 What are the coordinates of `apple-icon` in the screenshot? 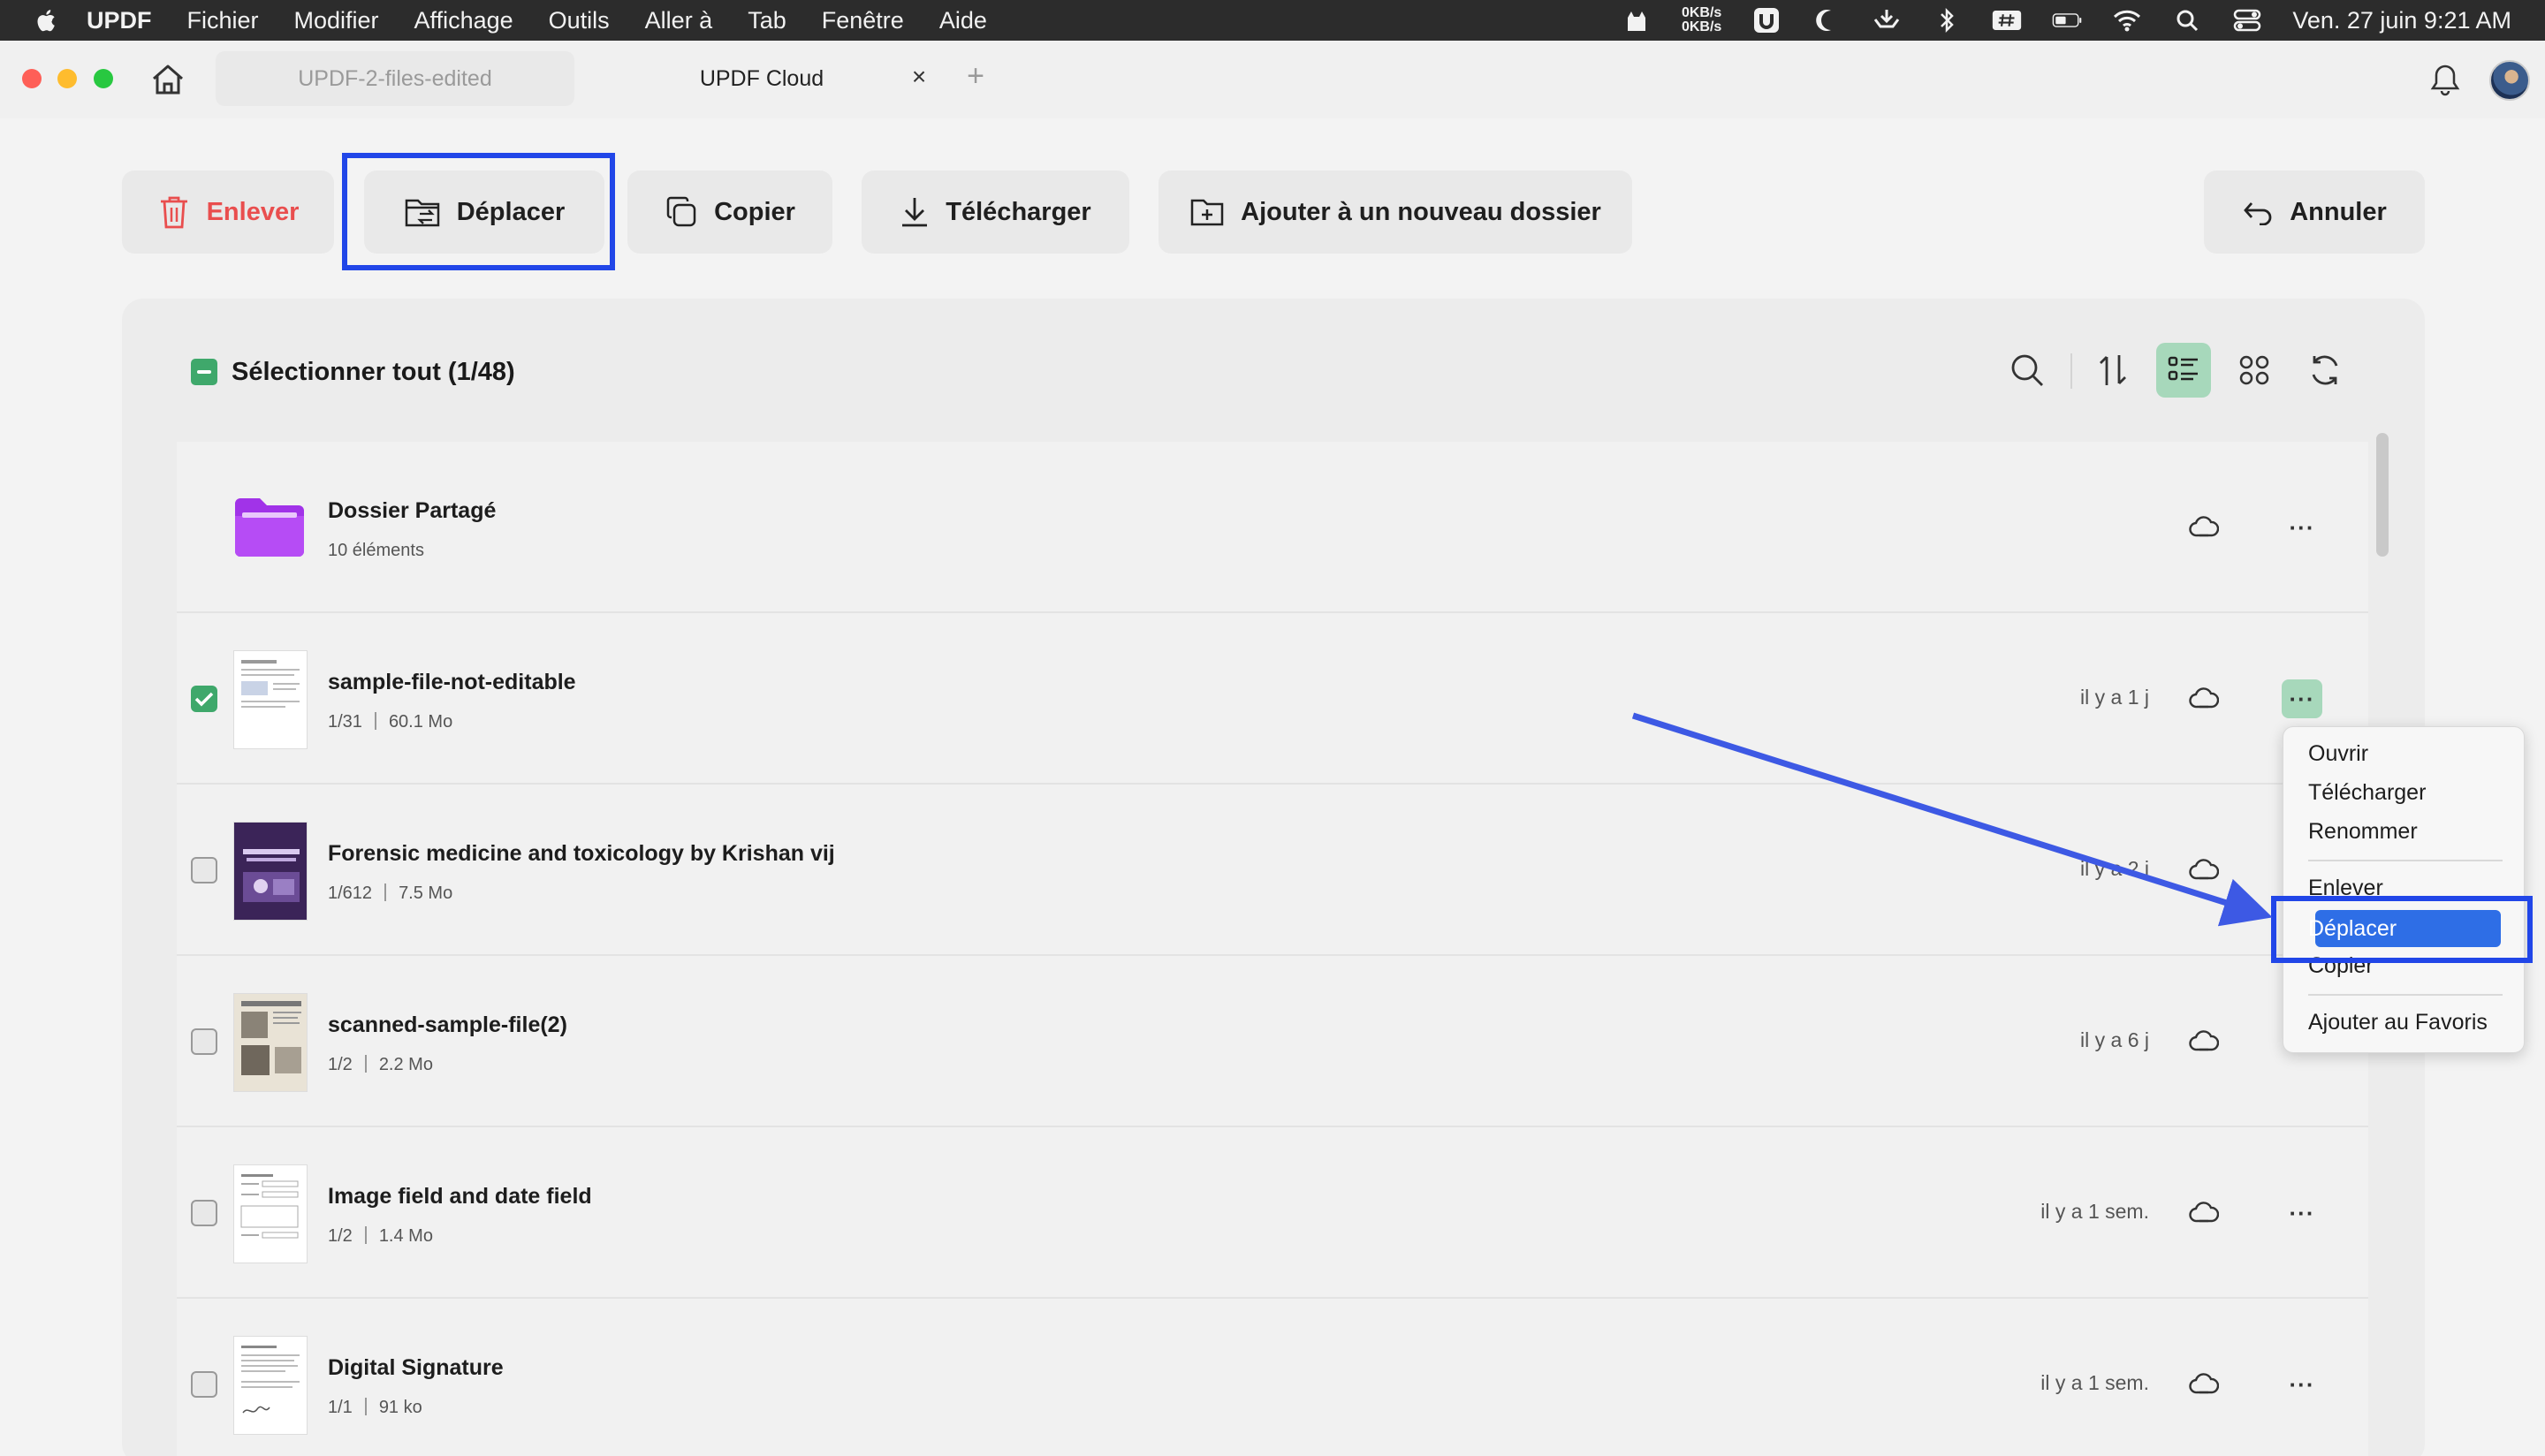 It's located at (47, 21).